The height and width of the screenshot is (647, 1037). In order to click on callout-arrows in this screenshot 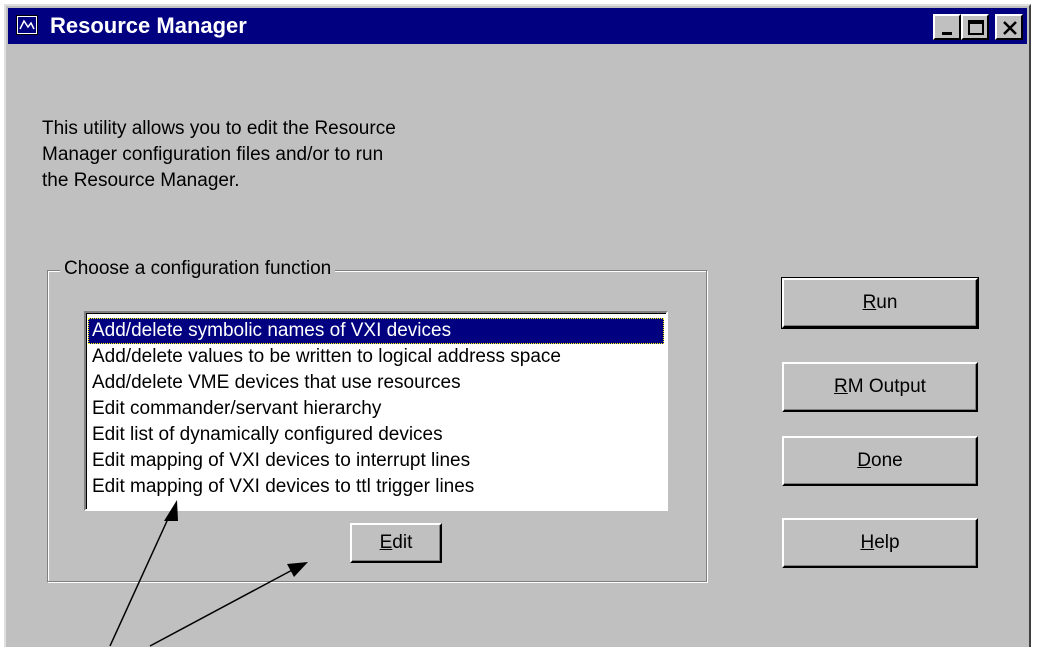, I will do `click(208, 573)`.